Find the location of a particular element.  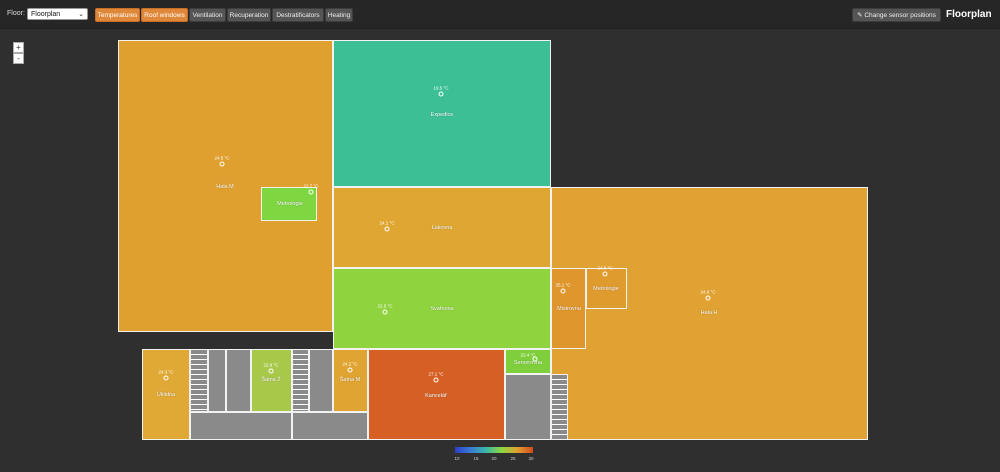

room-label: Šatna Ž is located at coordinates (271, 380).